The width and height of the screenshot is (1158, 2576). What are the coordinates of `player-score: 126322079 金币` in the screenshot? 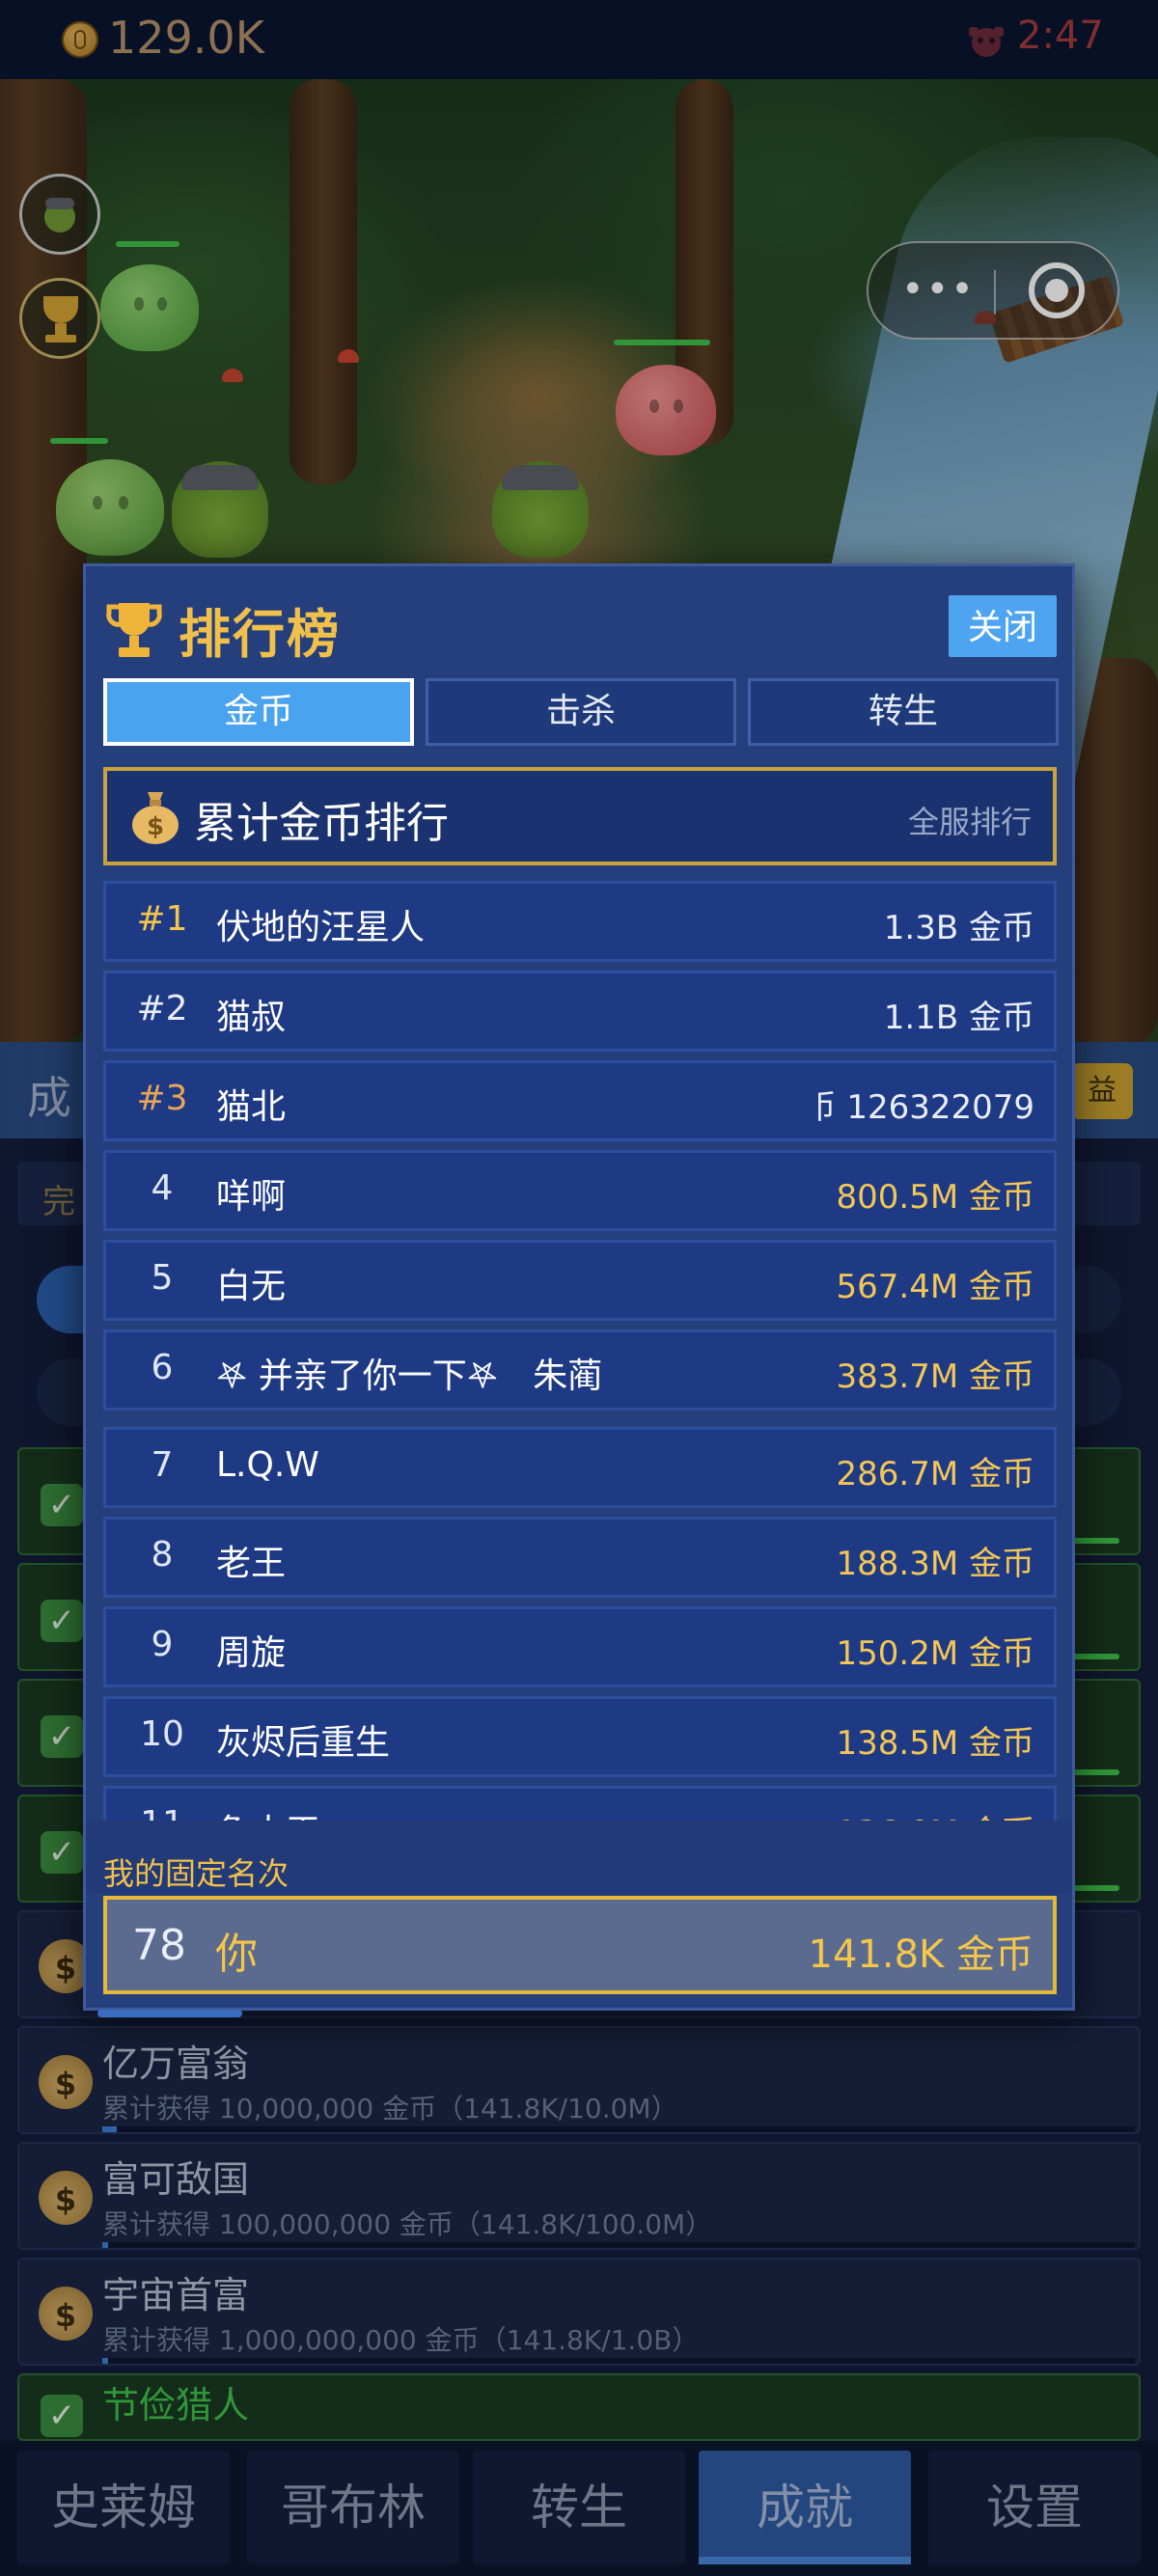 It's located at (926, 1107).